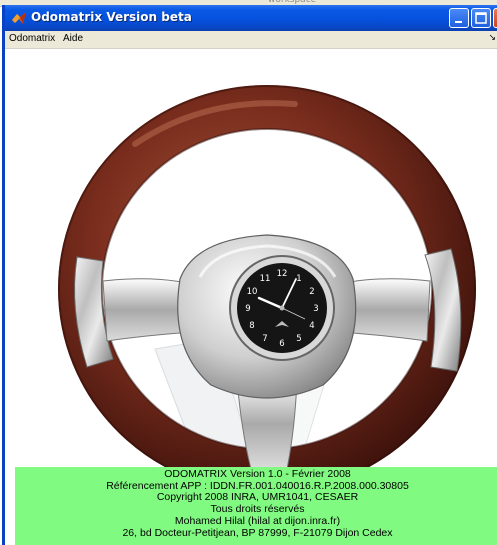  Describe the element at coordinates (19, 18) in the screenshot. I see `matlab-logo-icon` at that location.